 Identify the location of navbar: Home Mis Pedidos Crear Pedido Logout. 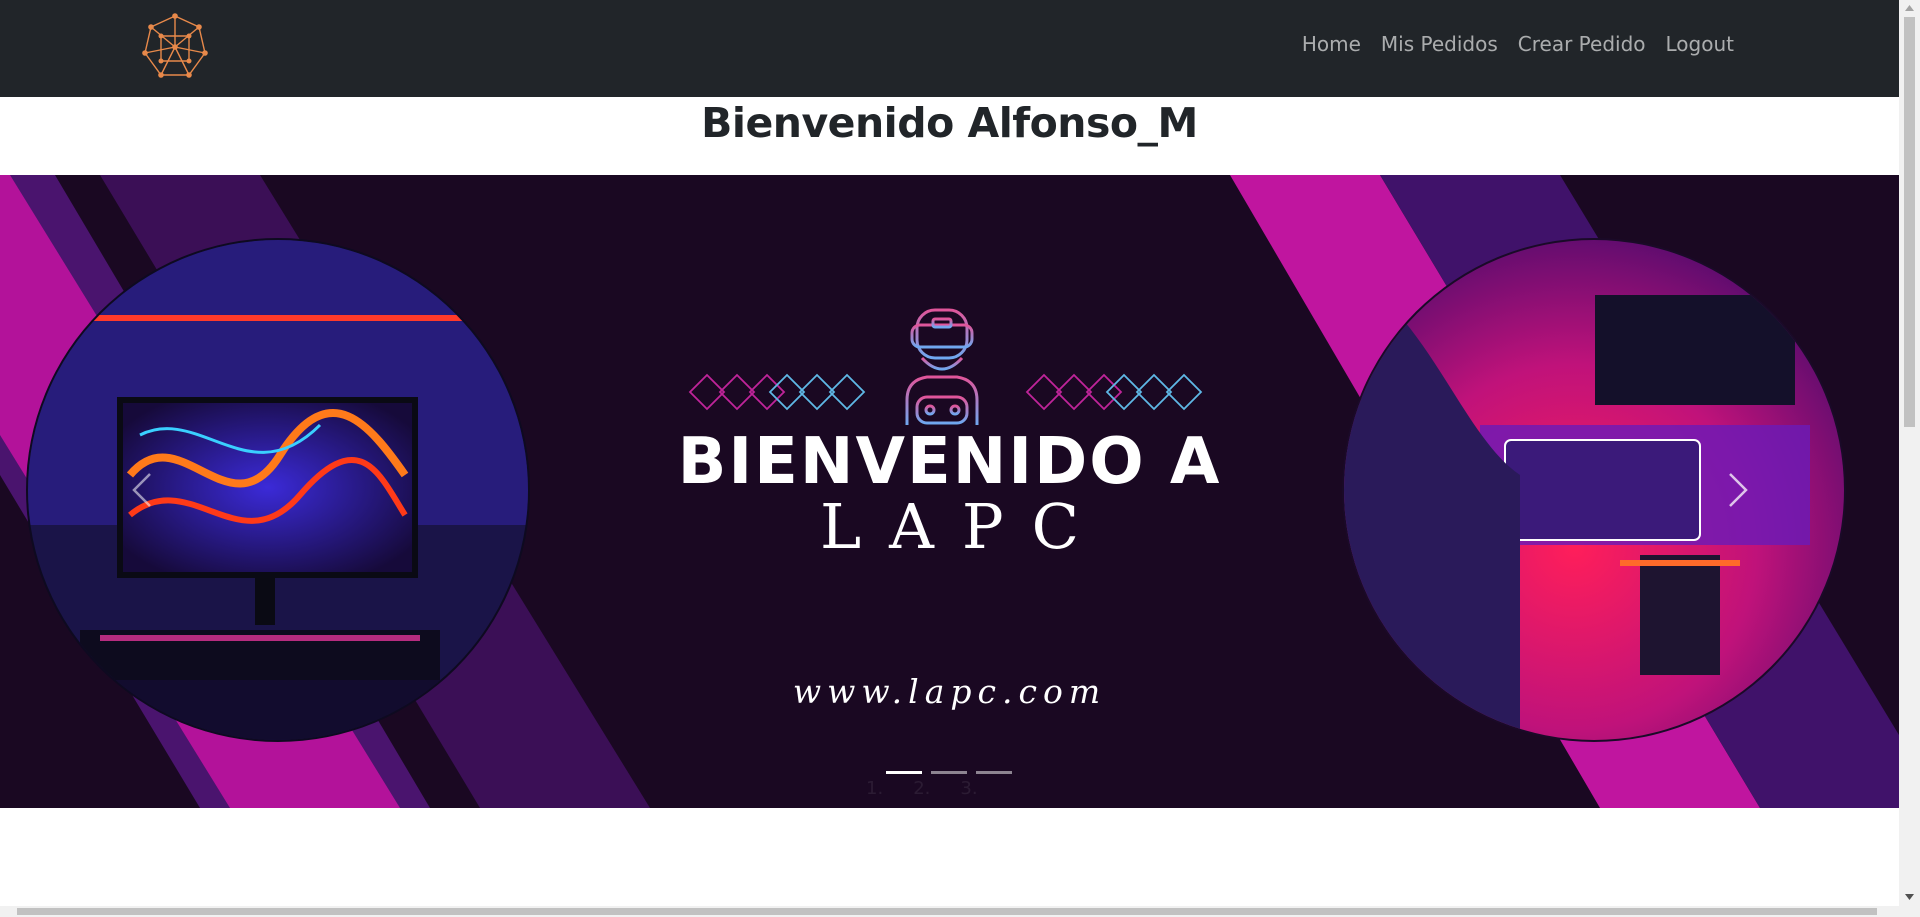
(949, 48).